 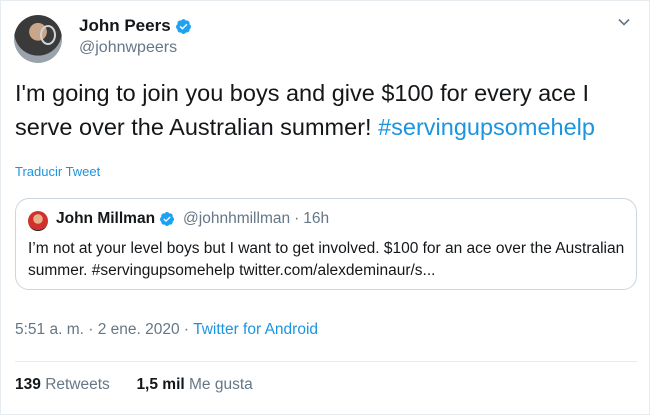 I want to click on likes-label: Me gusta, so click(x=221, y=384).